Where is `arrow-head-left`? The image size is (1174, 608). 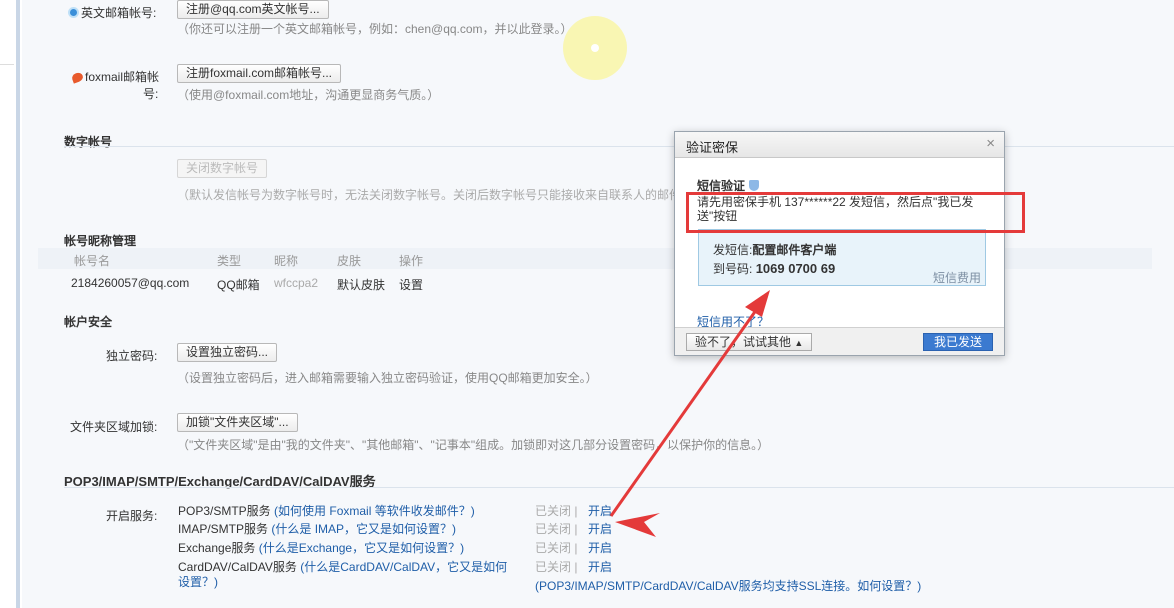 arrow-head-left is located at coordinates (637, 525).